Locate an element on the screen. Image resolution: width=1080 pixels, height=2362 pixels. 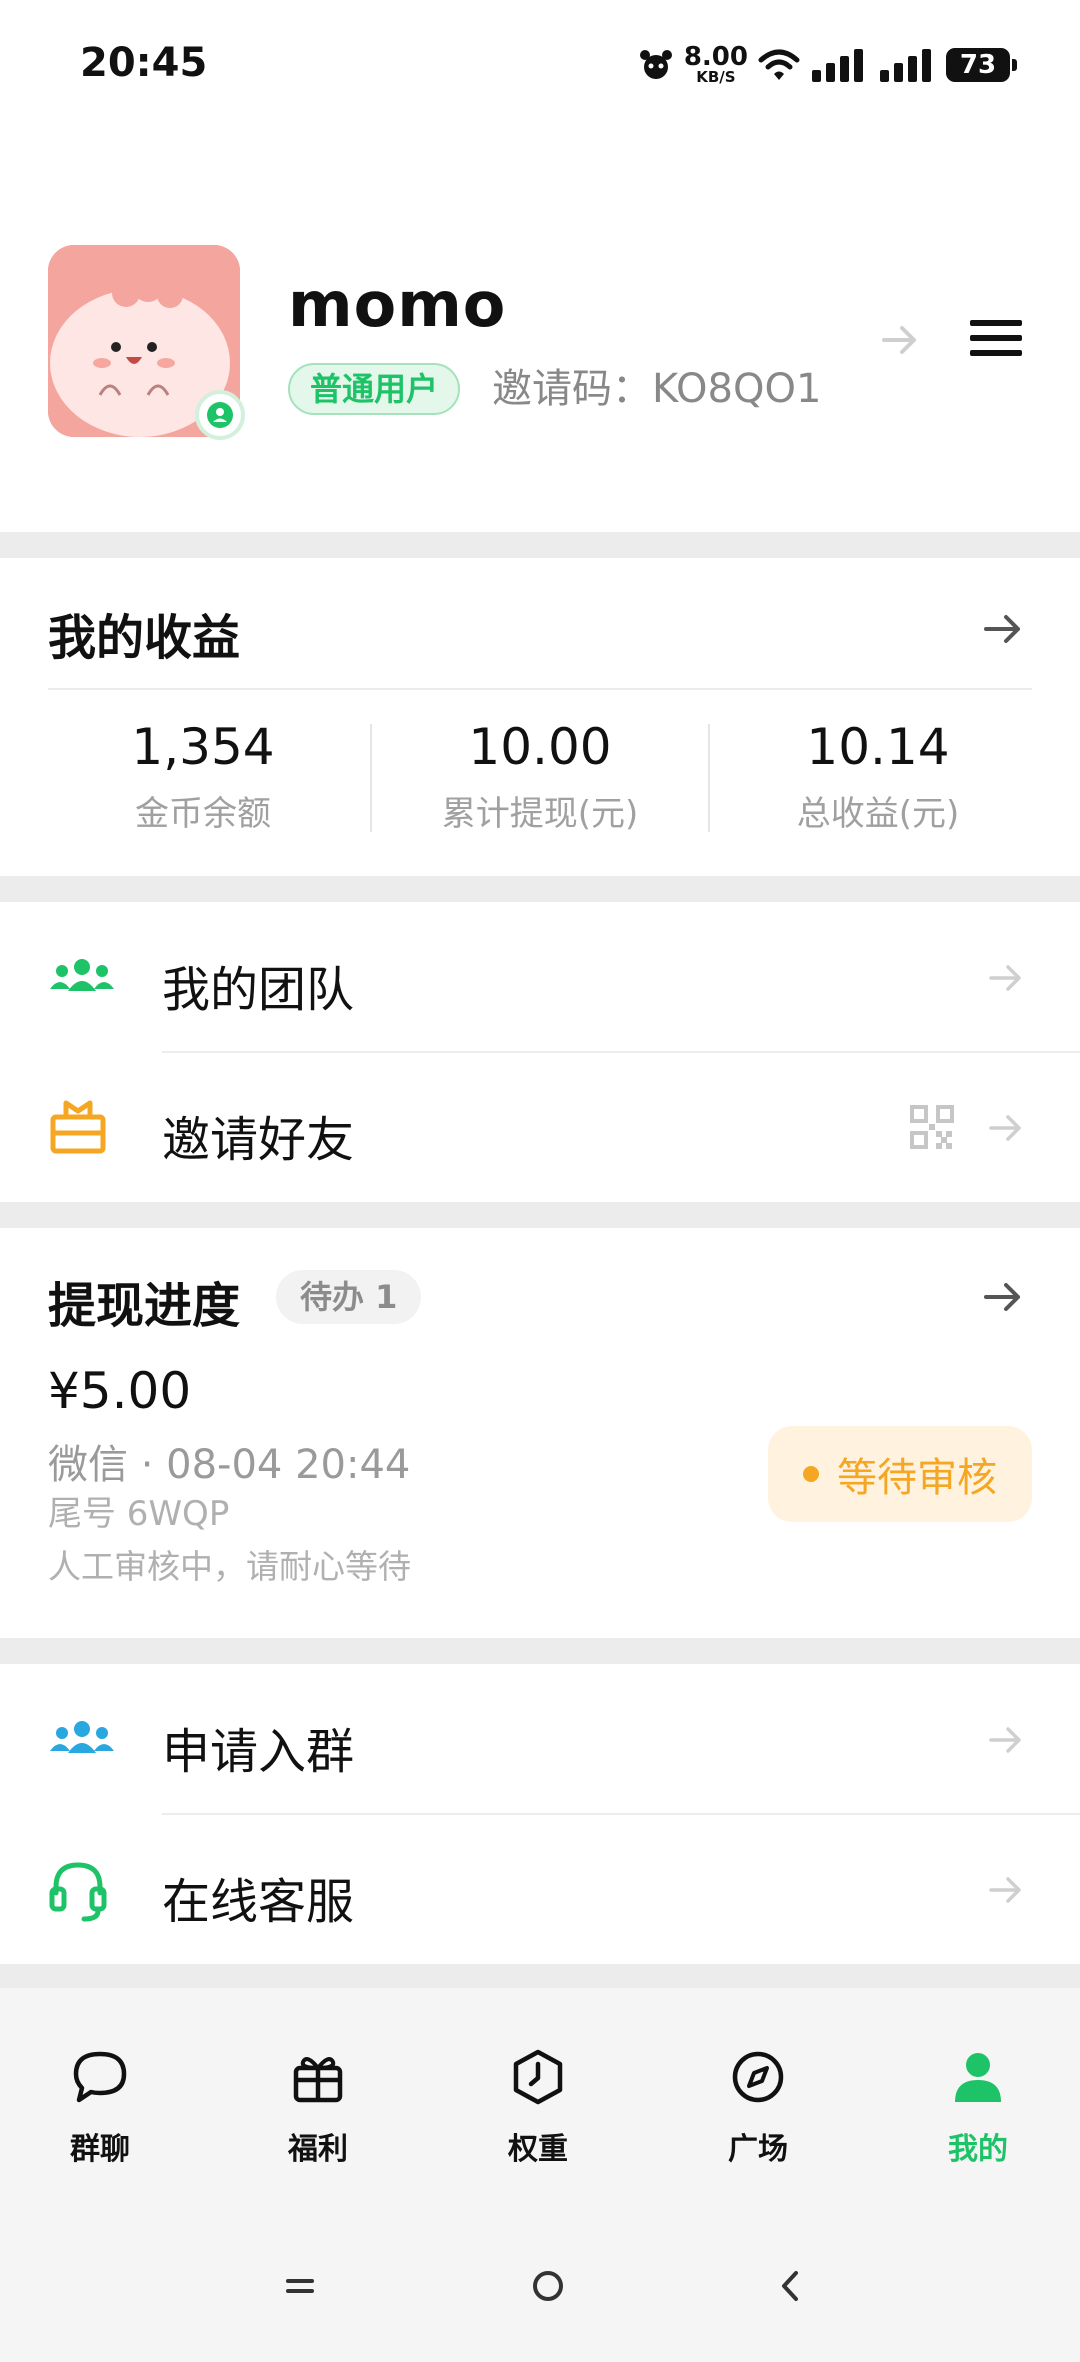
withdraw-status-badge: 等待审核 is located at coordinates (900, 1474).